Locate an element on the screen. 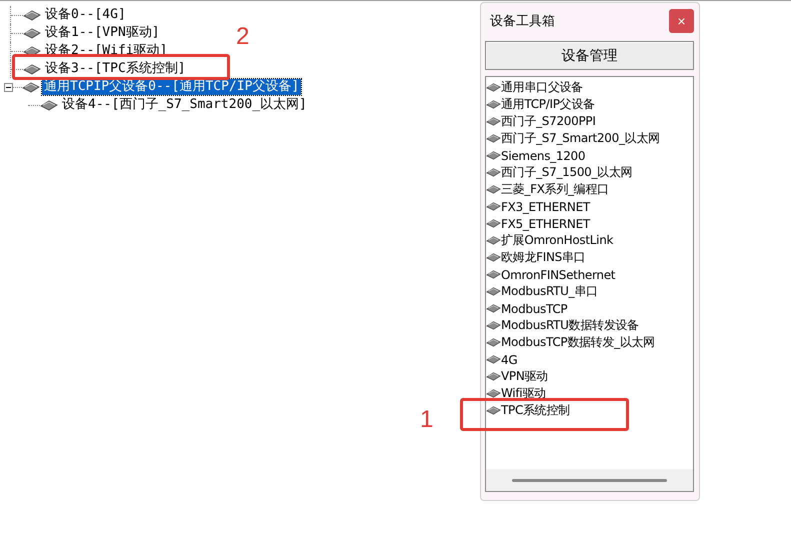  tree-item: 设备0--[4G] is located at coordinates (85, 15).